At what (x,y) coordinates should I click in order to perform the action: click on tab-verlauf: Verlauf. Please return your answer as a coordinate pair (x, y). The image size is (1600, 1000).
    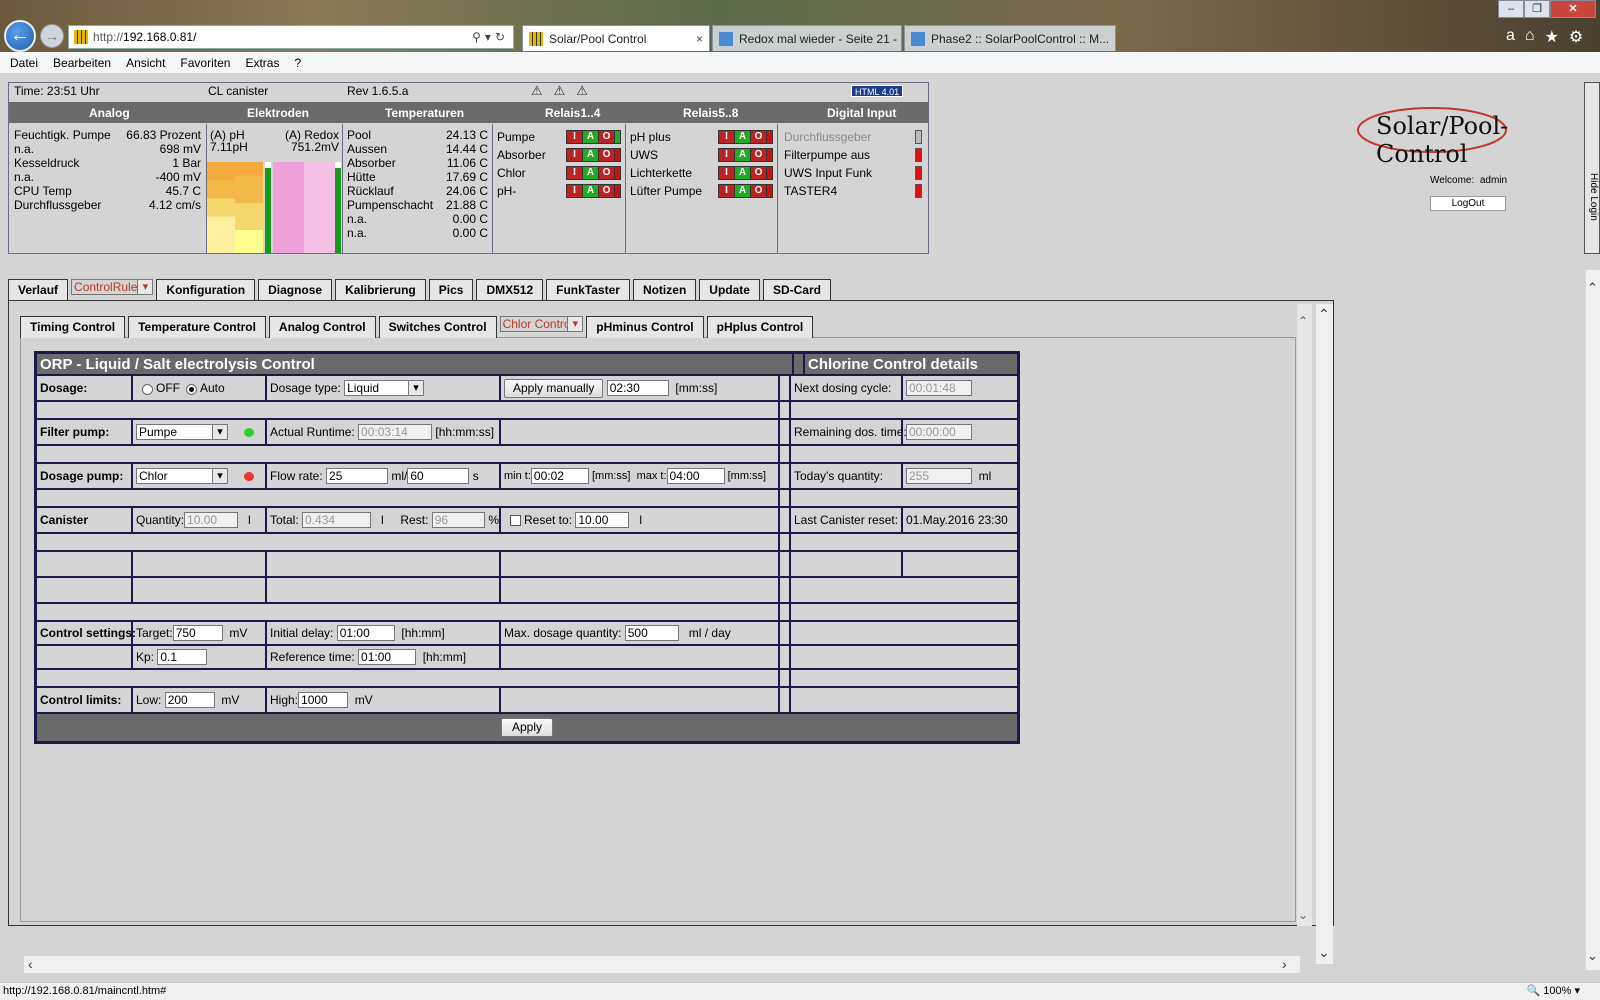
    Looking at the image, I should click on (38, 290).